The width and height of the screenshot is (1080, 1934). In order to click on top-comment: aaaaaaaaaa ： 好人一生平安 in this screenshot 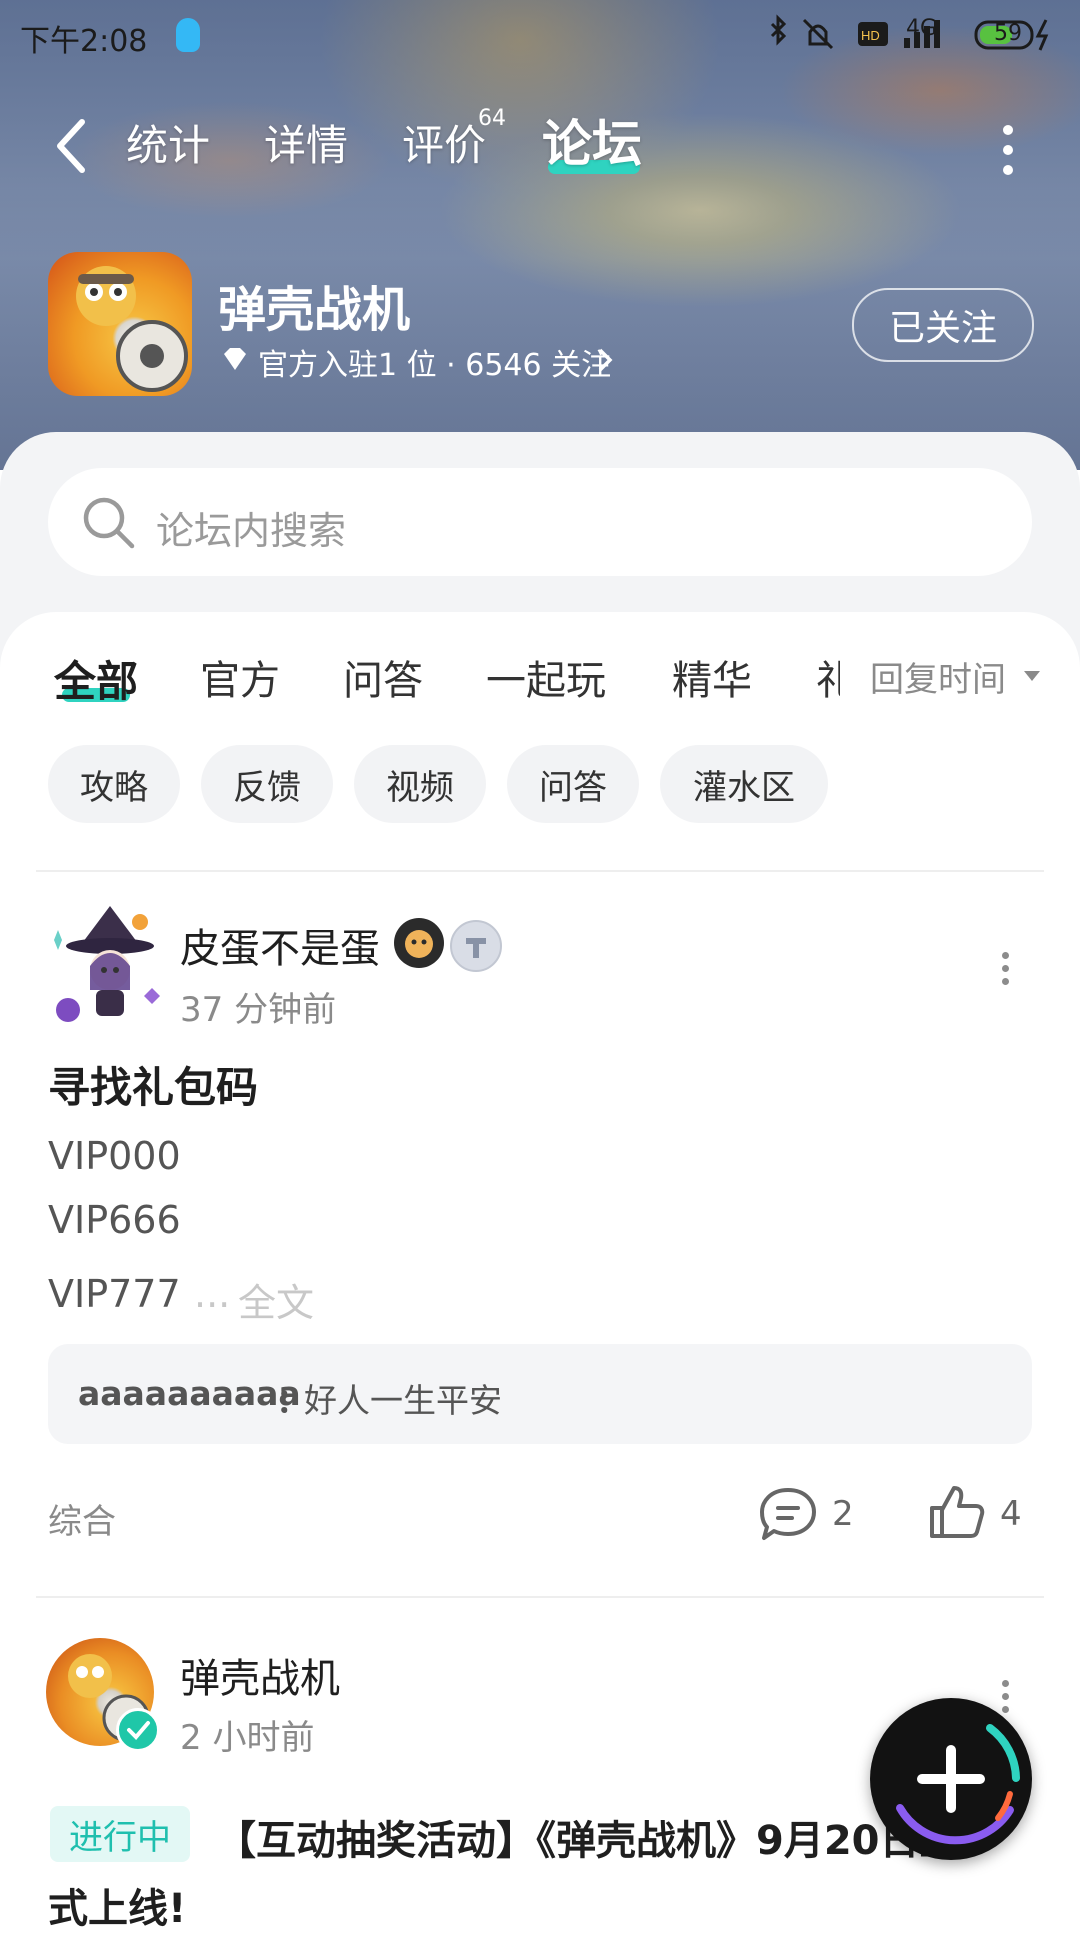, I will do `click(540, 1394)`.